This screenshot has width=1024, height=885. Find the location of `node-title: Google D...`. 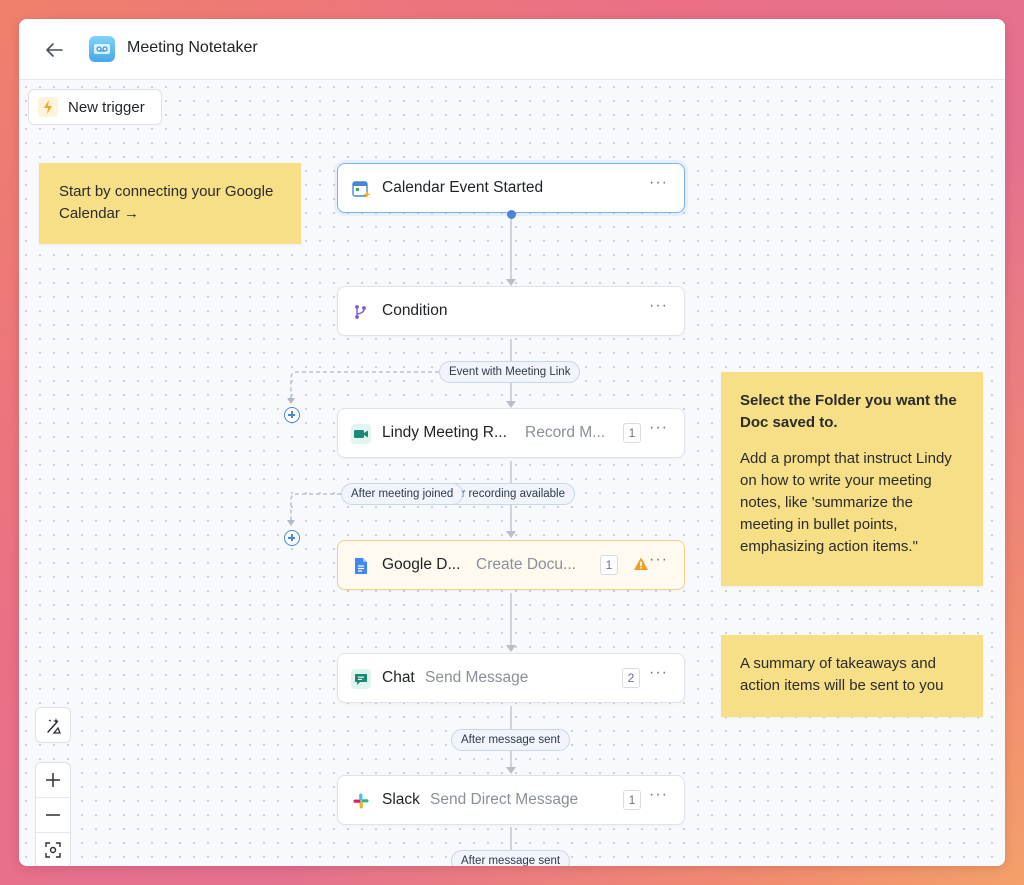

node-title: Google D... is located at coordinates (421, 564).